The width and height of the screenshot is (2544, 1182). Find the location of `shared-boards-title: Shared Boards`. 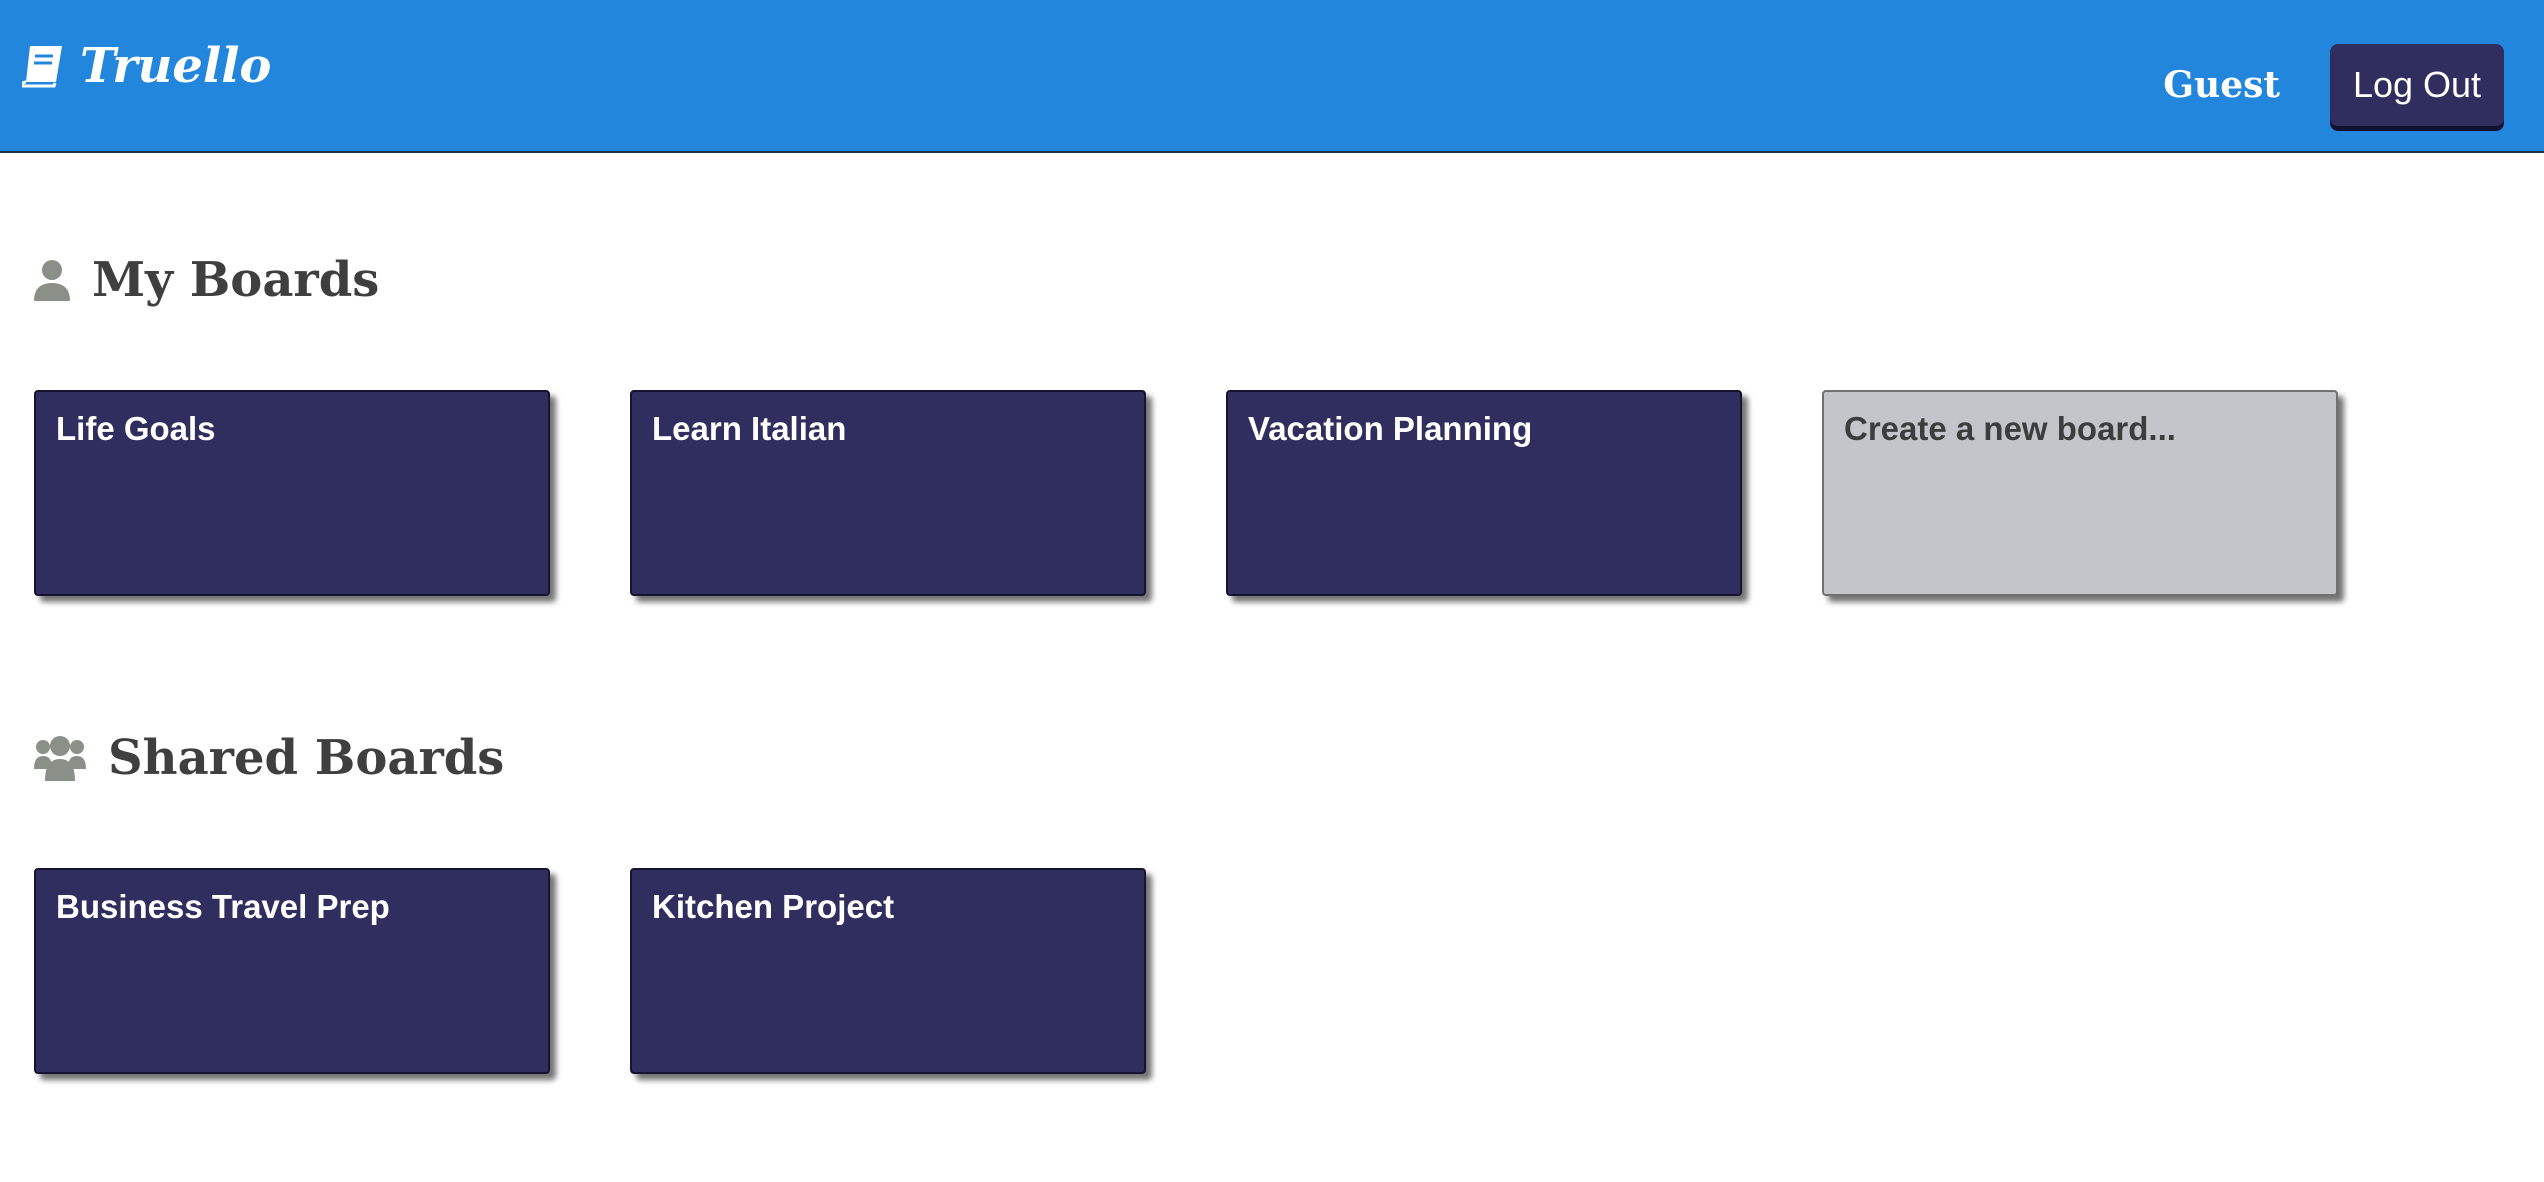

shared-boards-title: Shared Boards is located at coordinates (306, 758).